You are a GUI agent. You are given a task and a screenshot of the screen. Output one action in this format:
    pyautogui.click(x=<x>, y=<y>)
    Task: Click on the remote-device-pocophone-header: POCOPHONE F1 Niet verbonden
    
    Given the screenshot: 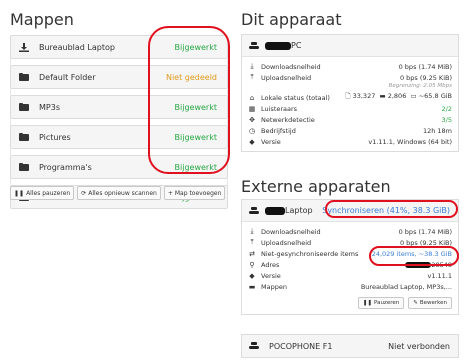 What is the action you would take?
    pyautogui.click(x=350, y=346)
    